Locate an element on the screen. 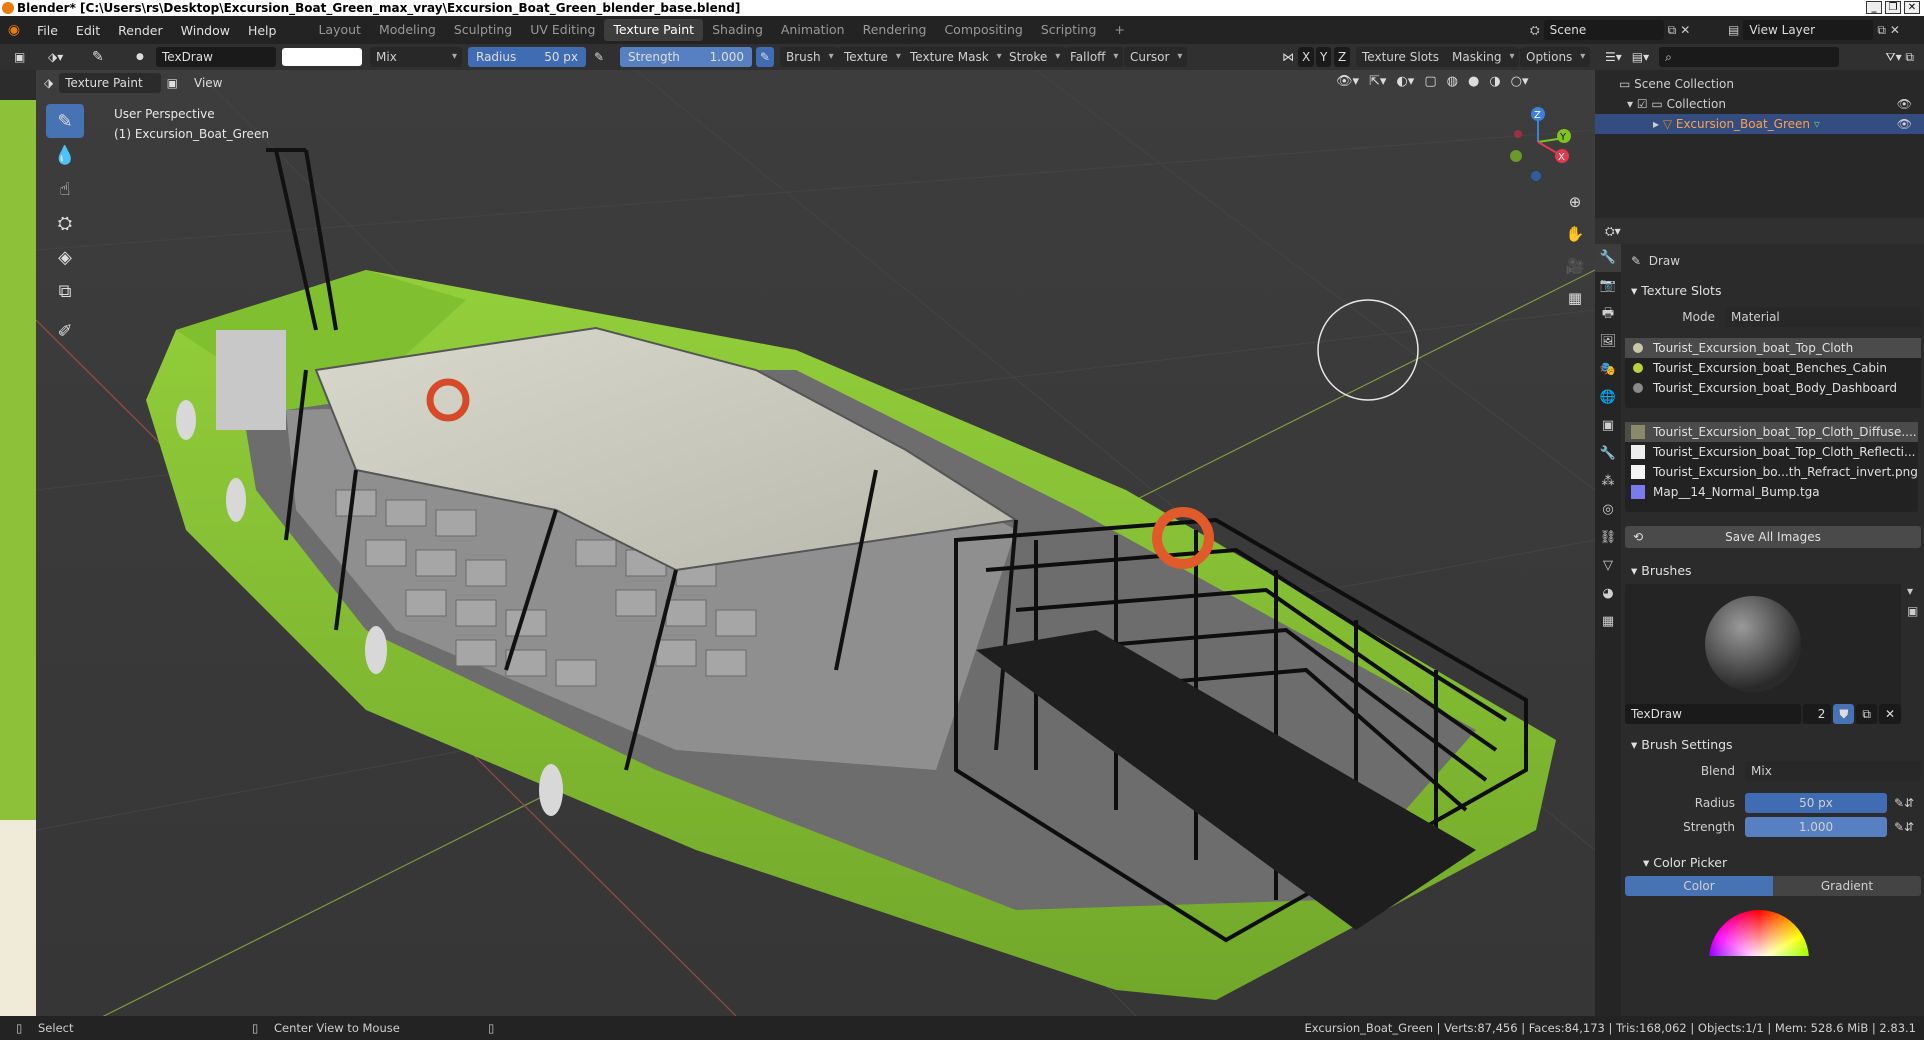 The height and width of the screenshot is (1040, 1924). solid-shading-icon: ● is located at coordinates (1473, 81).